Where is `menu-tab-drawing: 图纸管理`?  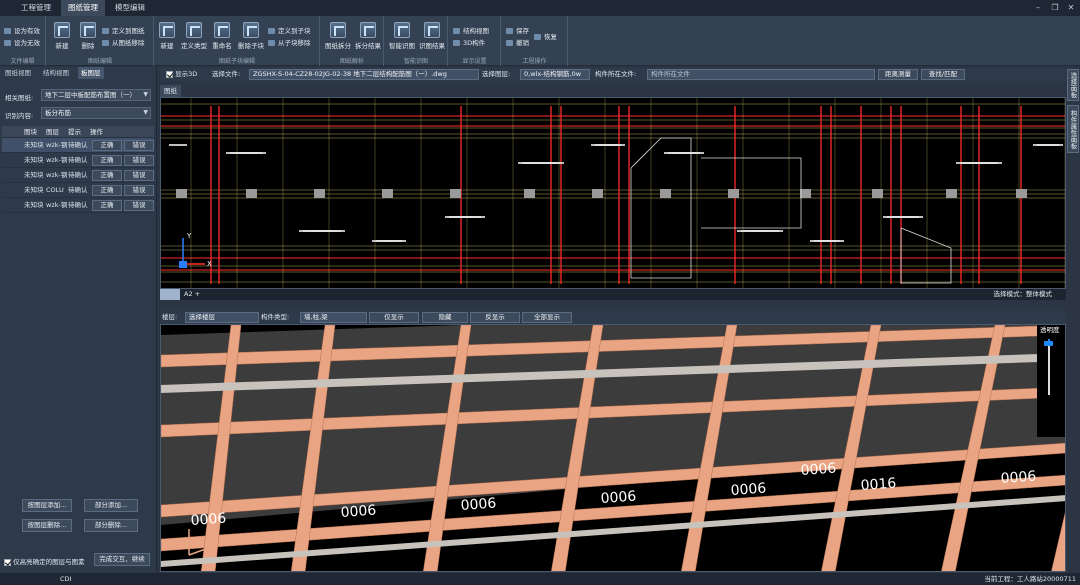 menu-tab-drawing: 图纸管理 is located at coordinates (83, 8).